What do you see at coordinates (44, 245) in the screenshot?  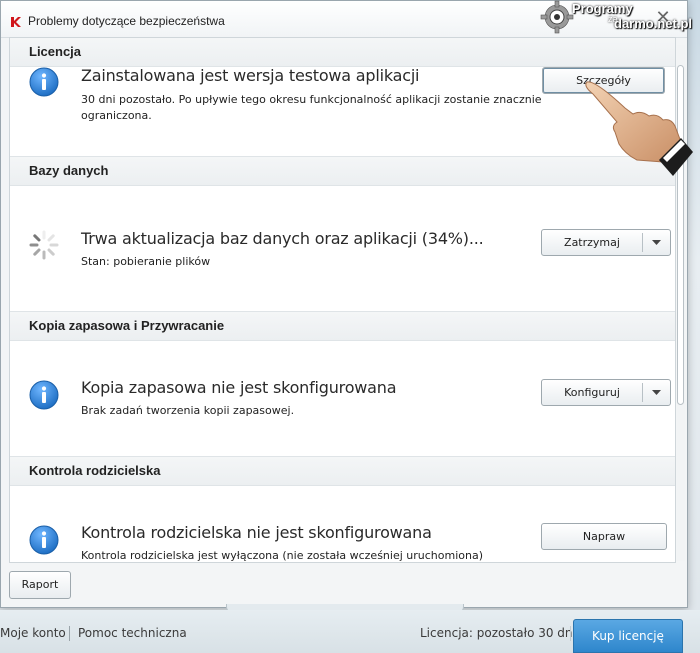 I see `loading-spinner-icon` at bounding box center [44, 245].